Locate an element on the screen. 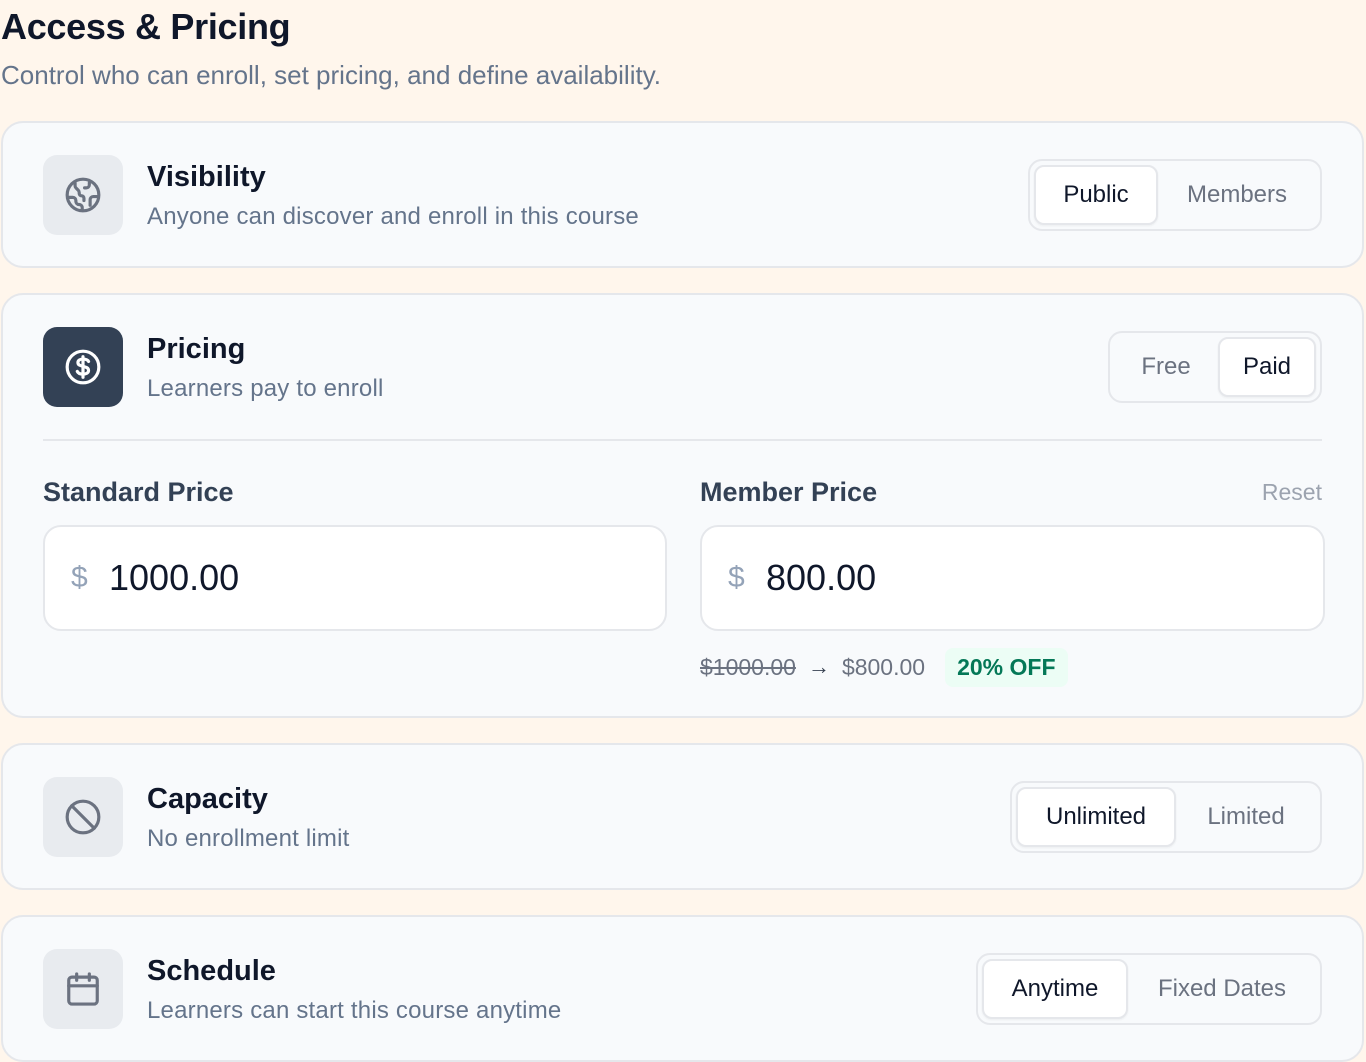 This screenshot has width=1366, height=1062. visibility-option-members: Members is located at coordinates (1237, 195).